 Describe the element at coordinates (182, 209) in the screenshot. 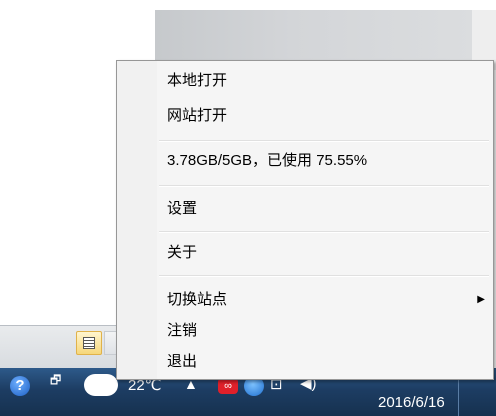

I see `menu-item-settings: 设置` at that location.